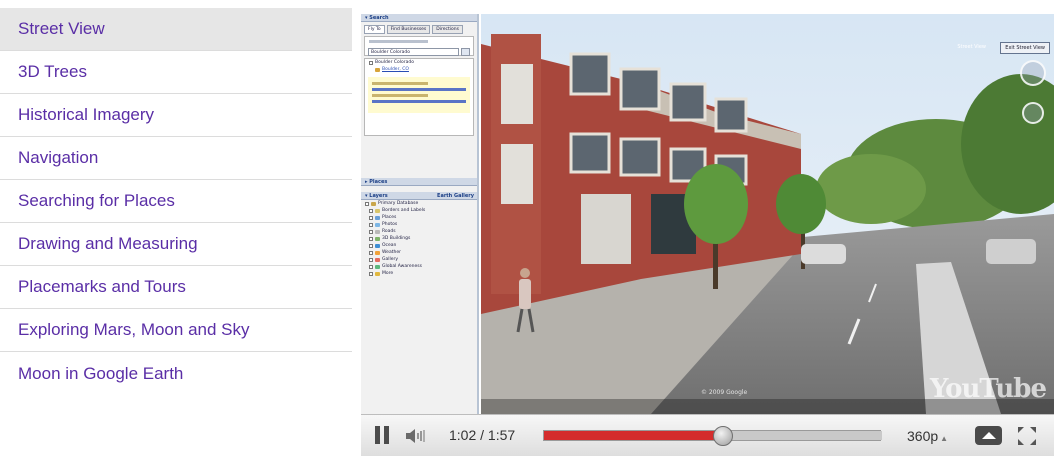 The image size is (1054, 456). Describe the element at coordinates (390, 259) in the screenshot. I see `layer-label: Gallery` at that location.